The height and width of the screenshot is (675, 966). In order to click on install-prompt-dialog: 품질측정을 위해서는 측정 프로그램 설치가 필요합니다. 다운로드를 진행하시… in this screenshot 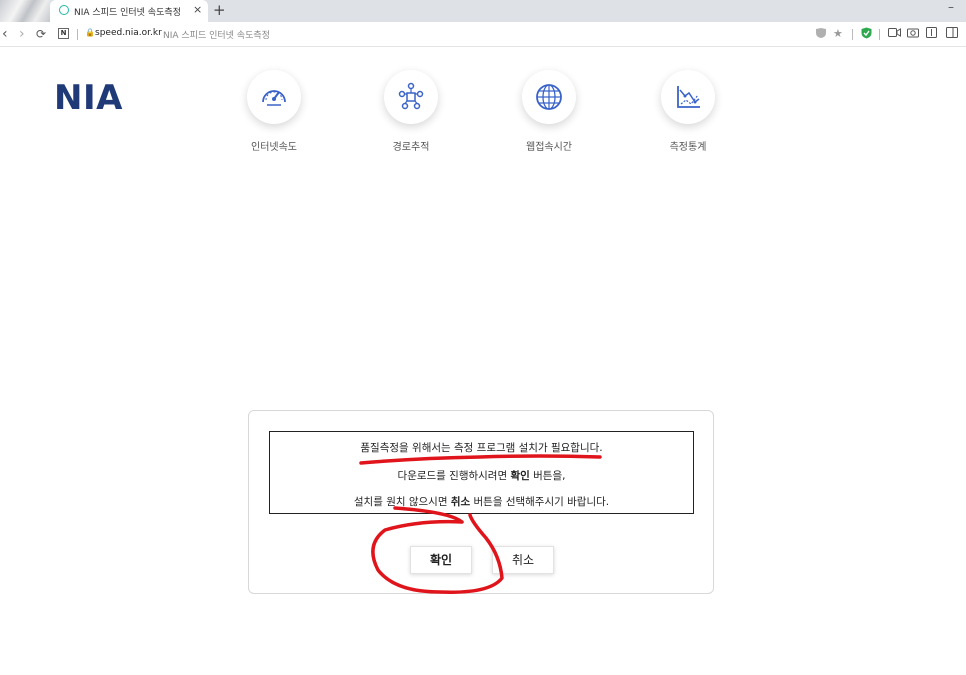, I will do `click(481, 502)`.